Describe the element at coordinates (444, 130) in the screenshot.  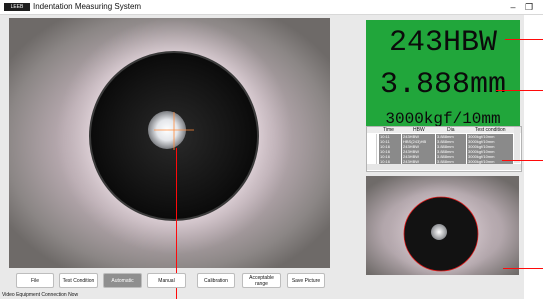
I see `table-header: Time HBW Dia Test condition` at that location.